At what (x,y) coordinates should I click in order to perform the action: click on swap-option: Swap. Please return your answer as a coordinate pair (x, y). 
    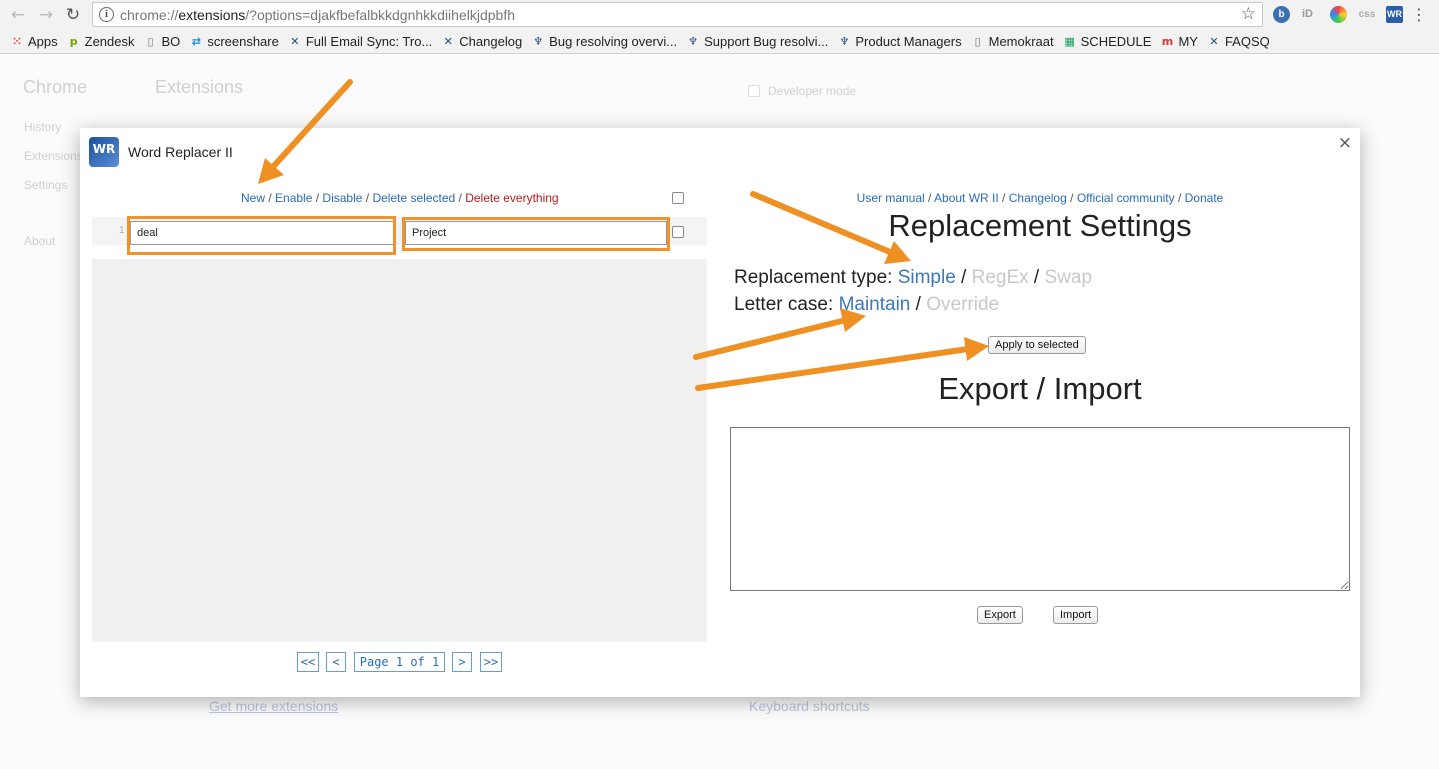
    Looking at the image, I should click on (1069, 277).